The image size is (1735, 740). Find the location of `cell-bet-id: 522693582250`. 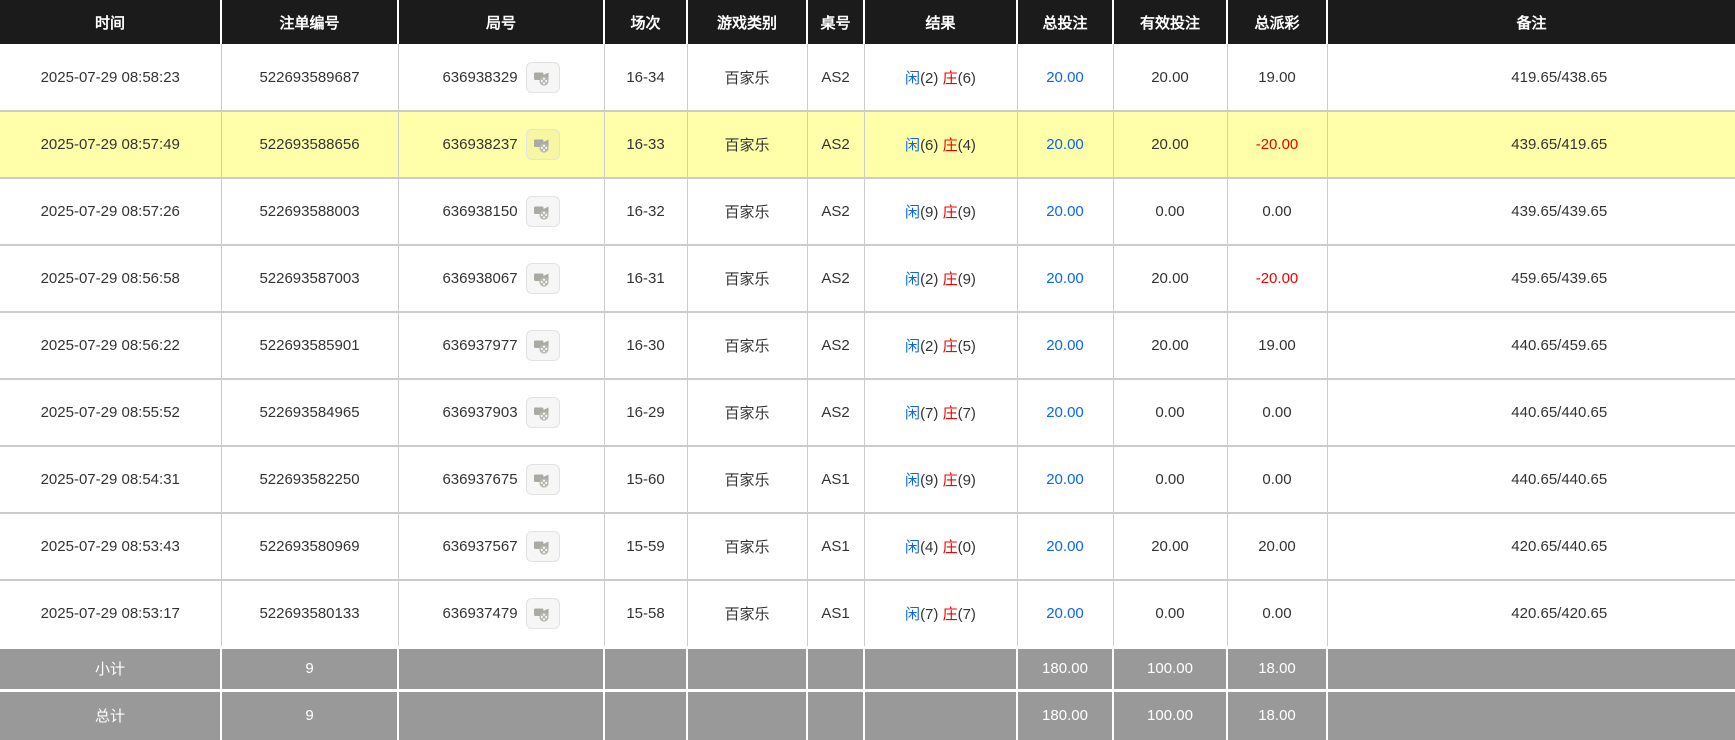

cell-bet-id: 522693582250 is located at coordinates (309, 479).